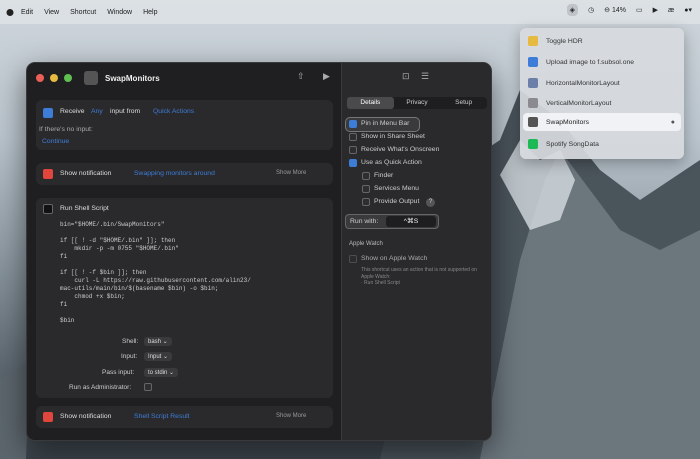 This screenshot has width=700, height=459. What do you see at coordinates (366, 244) in the screenshot?
I see `apple-watch-heading: Apple Watch` at bounding box center [366, 244].